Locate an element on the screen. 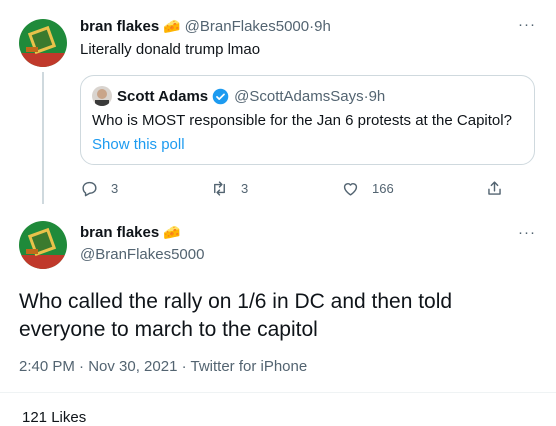 This screenshot has height=426, width=556. share-button is located at coordinates (500, 188).